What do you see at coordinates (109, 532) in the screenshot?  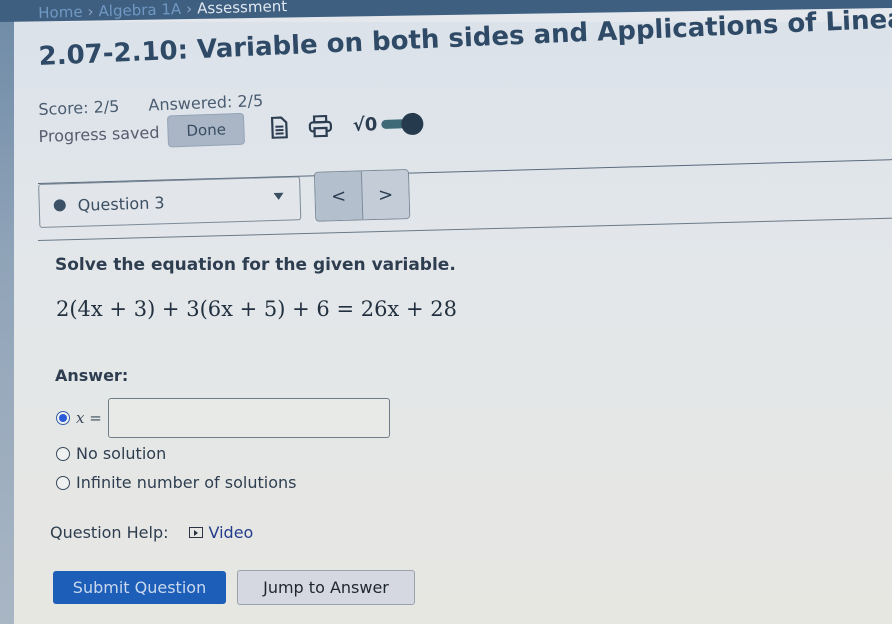 I see `question-help-label: Question Help:` at bounding box center [109, 532].